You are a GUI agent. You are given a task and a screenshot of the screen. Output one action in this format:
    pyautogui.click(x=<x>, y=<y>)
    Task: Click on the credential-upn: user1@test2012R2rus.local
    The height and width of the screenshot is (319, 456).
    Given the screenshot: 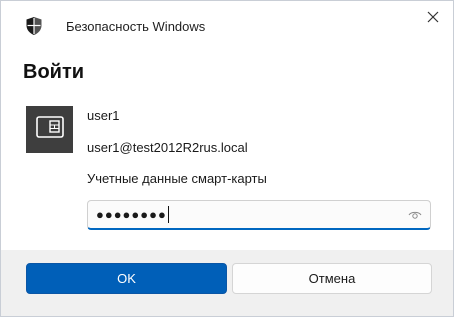 What is the action you would take?
    pyautogui.click(x=167, y=147)
    